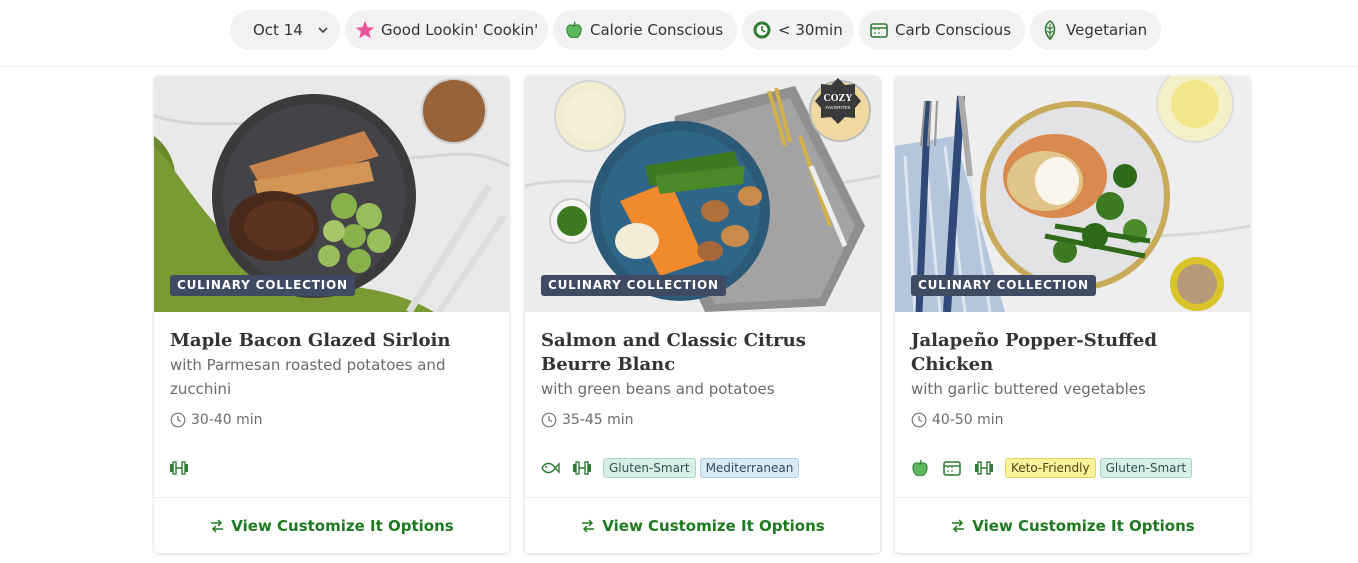 The height and width of the screenshot is (563, 1358). I want to click on recipe-image: COZY FAVORITES CULINARY COLLECTION, so click(702, 194).